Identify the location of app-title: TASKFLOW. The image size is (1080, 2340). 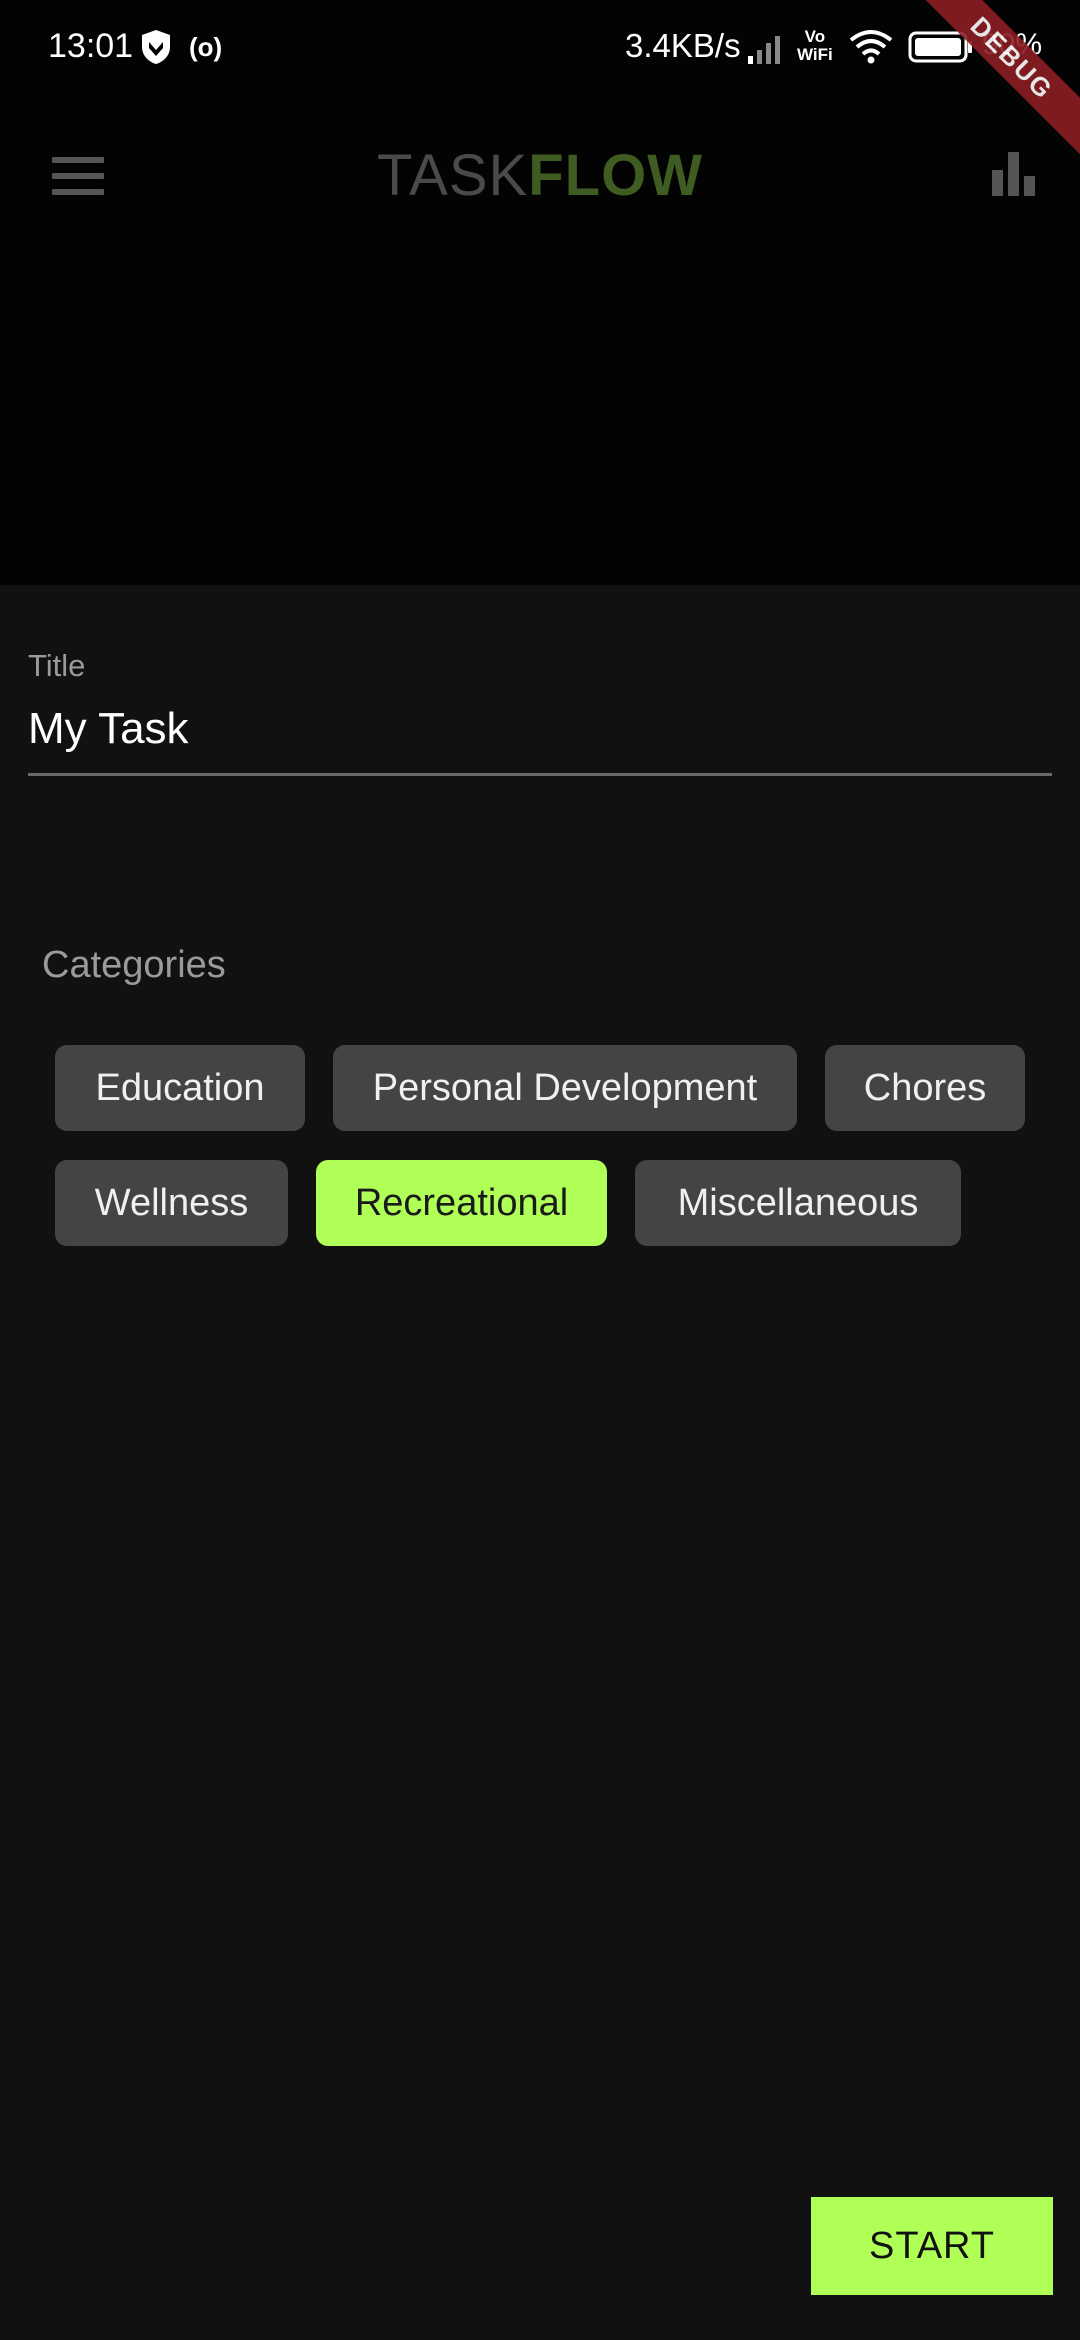
(540, 175).